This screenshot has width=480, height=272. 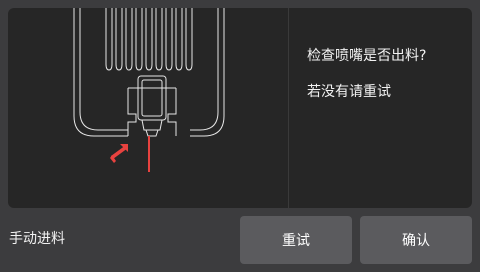 I want to click on extruder-body-right-inner, so click(x=204, y=69).